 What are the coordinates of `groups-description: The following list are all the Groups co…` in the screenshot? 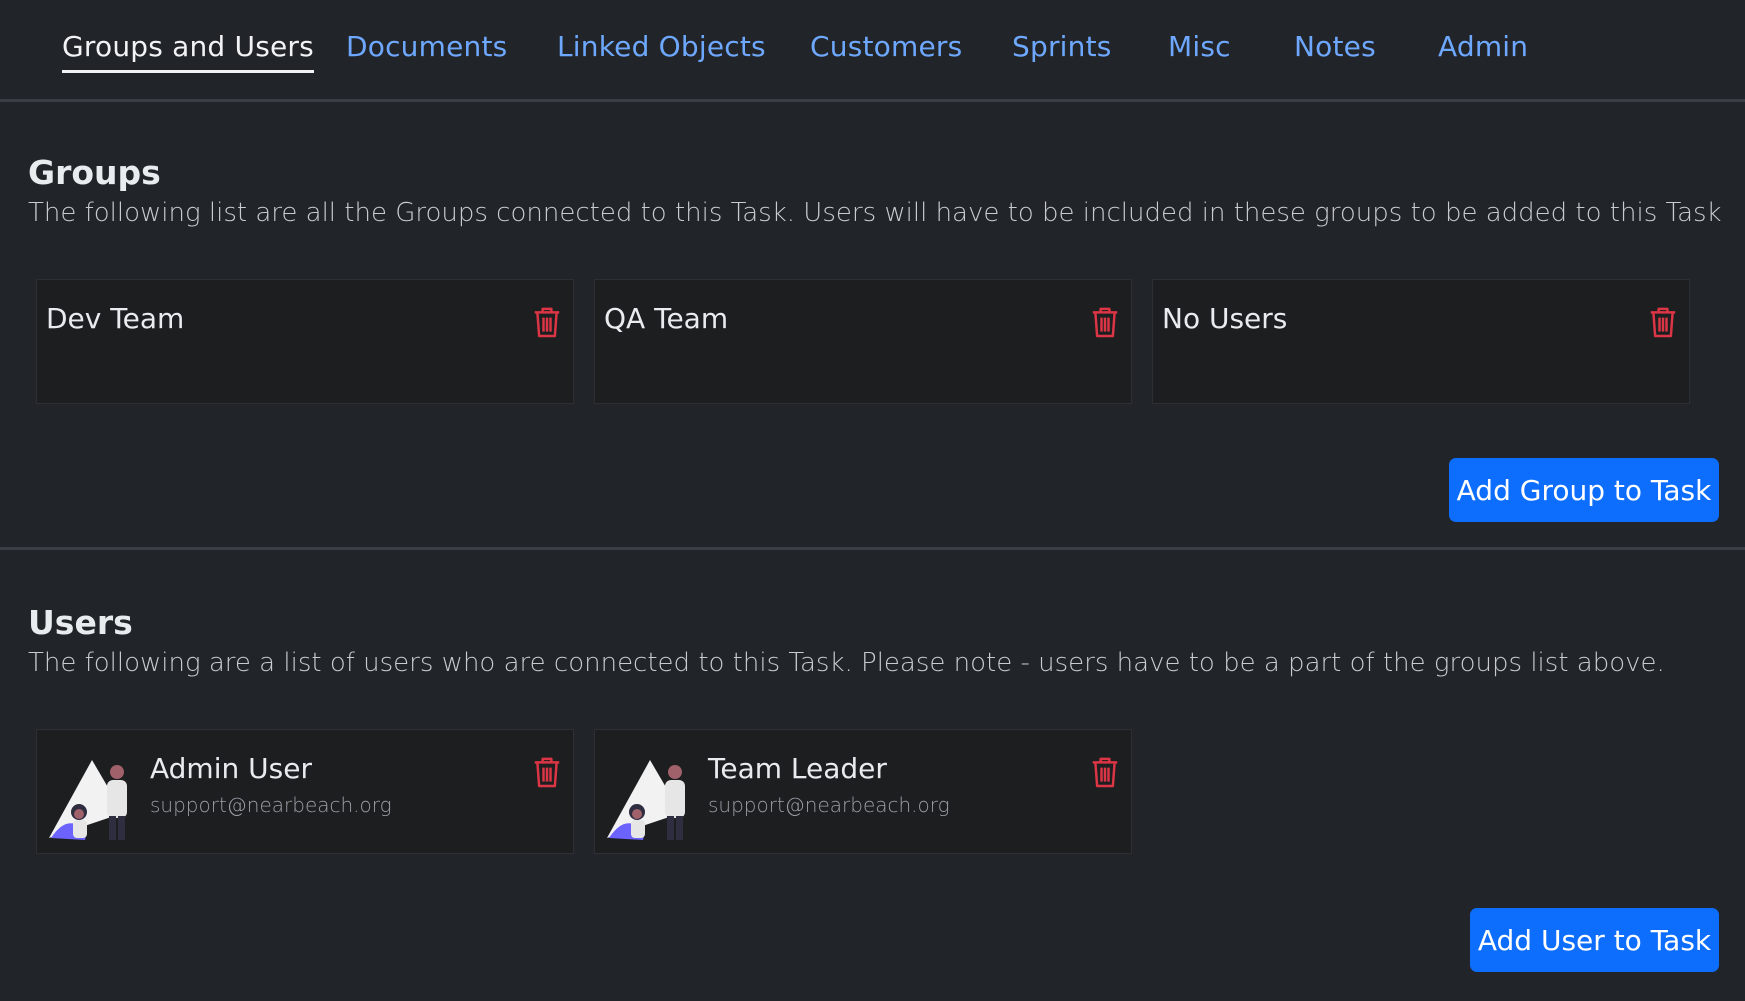 It's located at (875, 213).